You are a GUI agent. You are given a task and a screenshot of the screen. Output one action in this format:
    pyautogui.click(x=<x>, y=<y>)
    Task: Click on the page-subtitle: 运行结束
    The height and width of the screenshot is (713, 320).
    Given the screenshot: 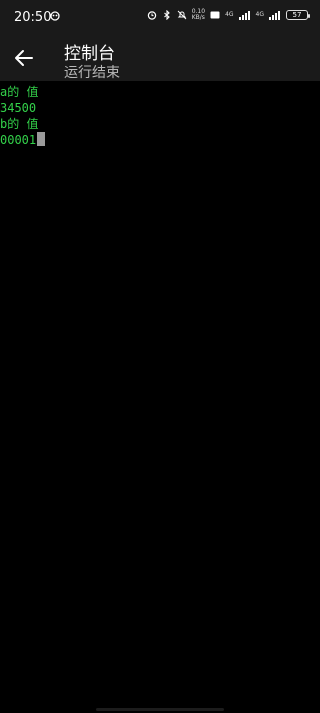 What is the action you would take?
    pyautogui.click(x=92, y=73)
    